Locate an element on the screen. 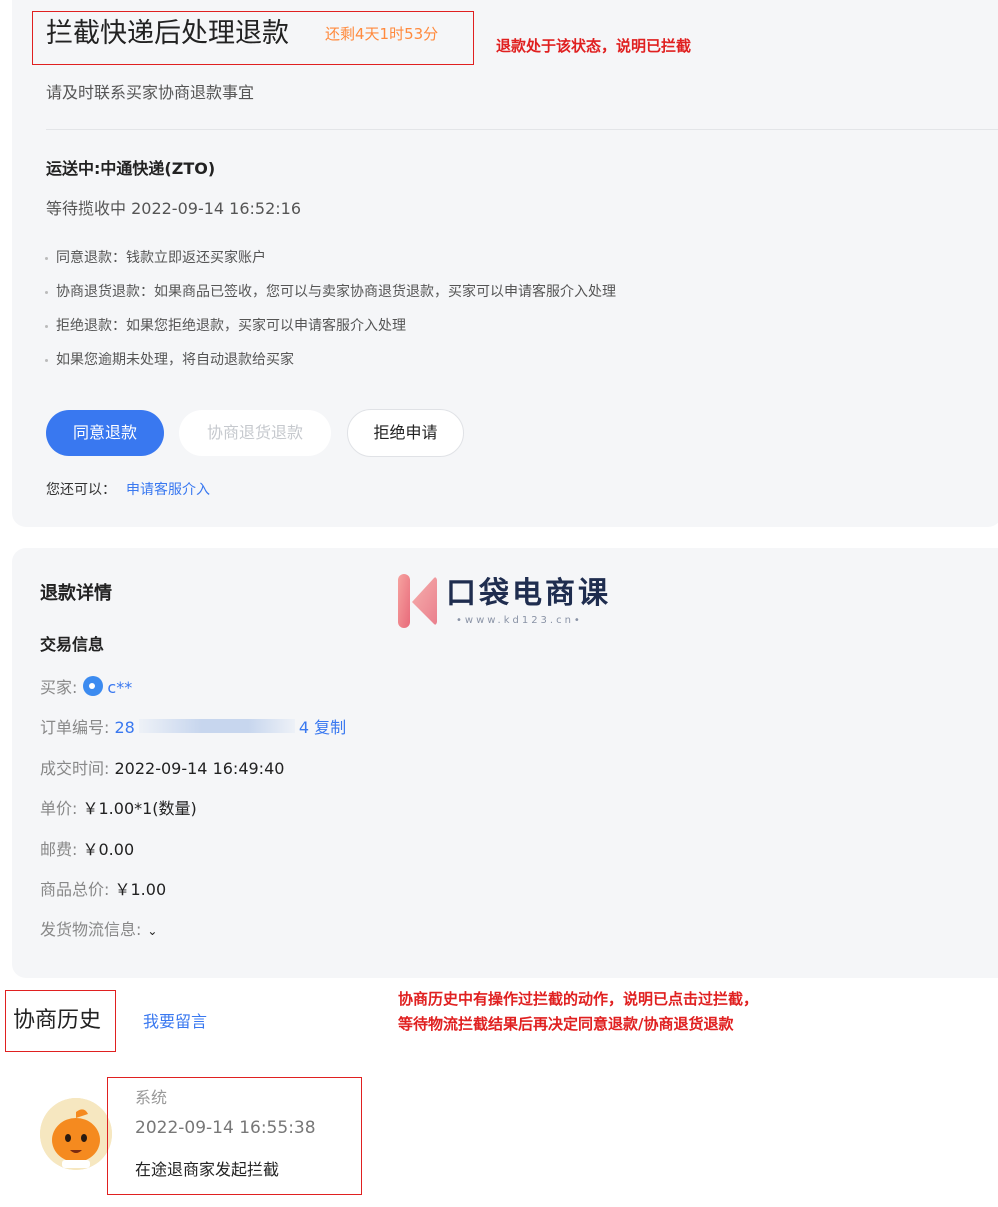 This screenshot has height=1207, width=998. more-options-label: 您还可以： is located at coordinates (81, 490).